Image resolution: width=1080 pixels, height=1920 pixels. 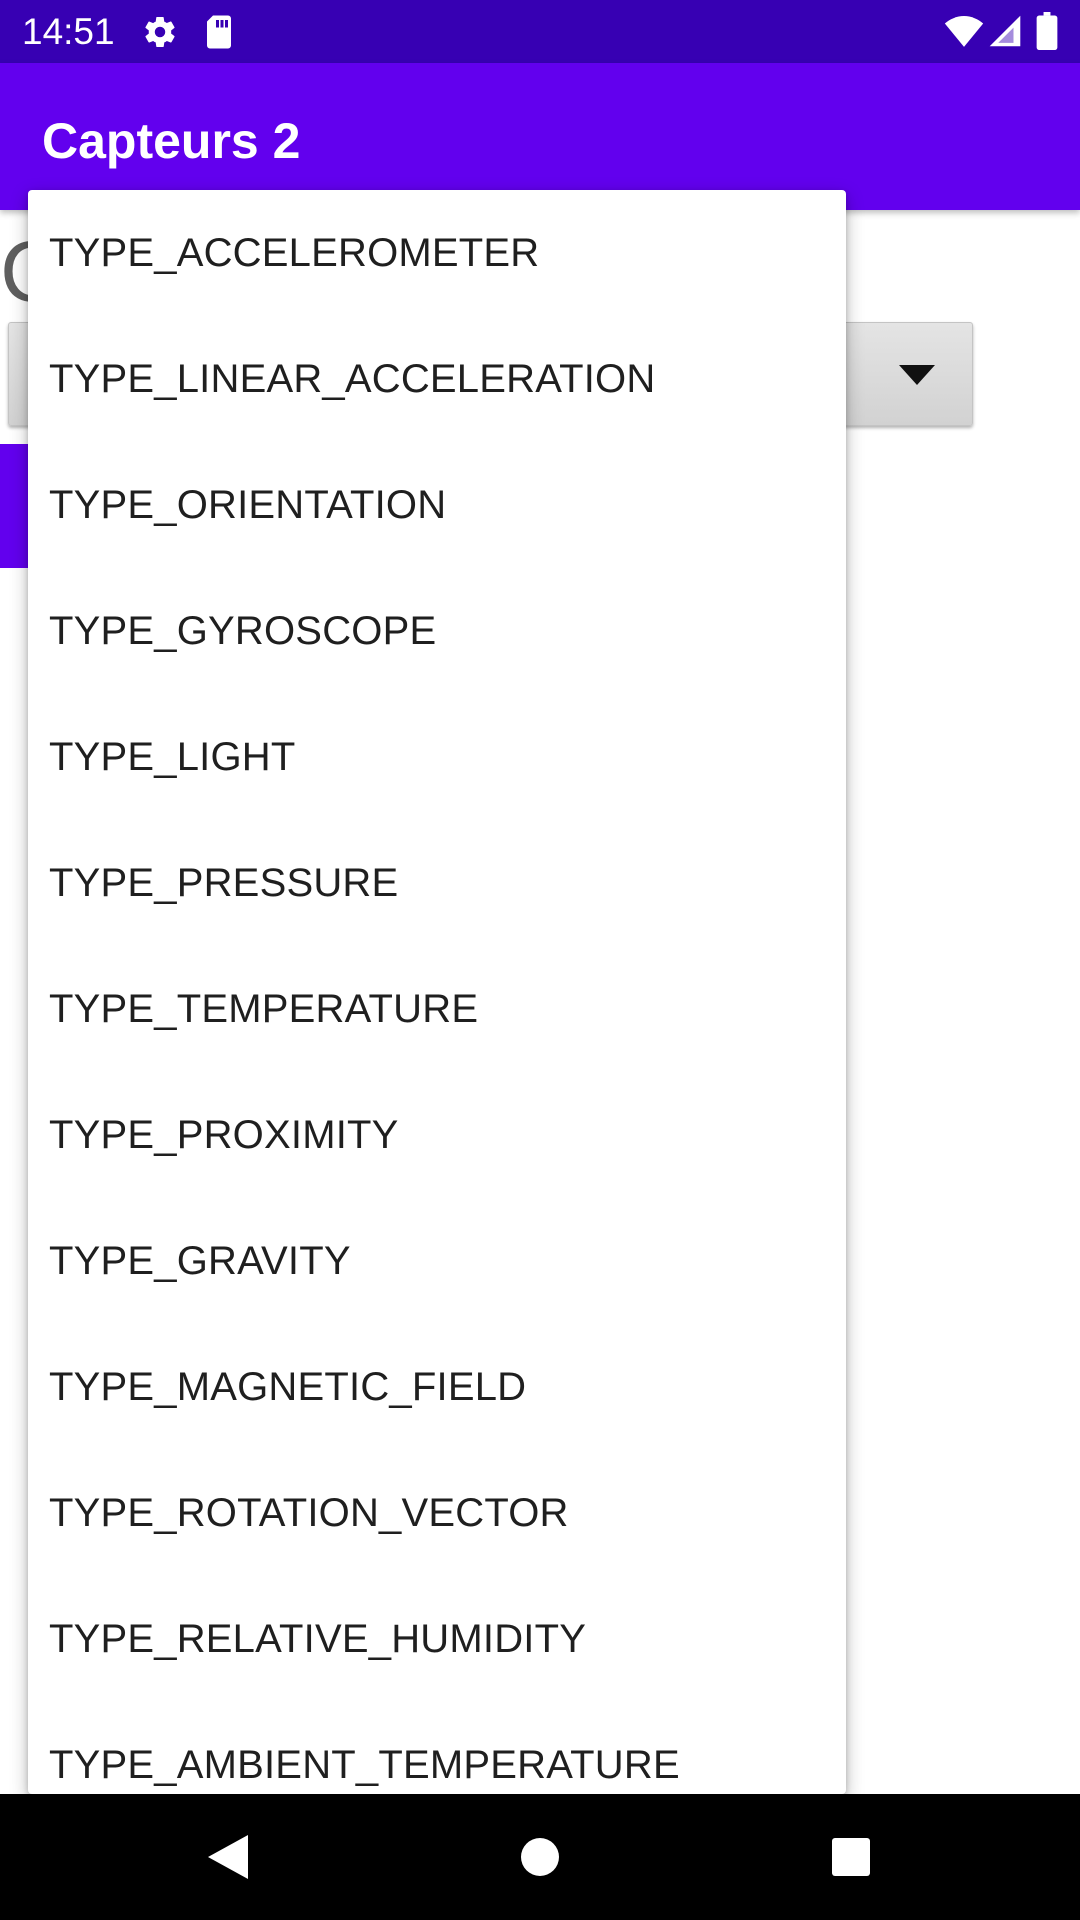 I want to click on back-button, so click(x=228, y=1857).